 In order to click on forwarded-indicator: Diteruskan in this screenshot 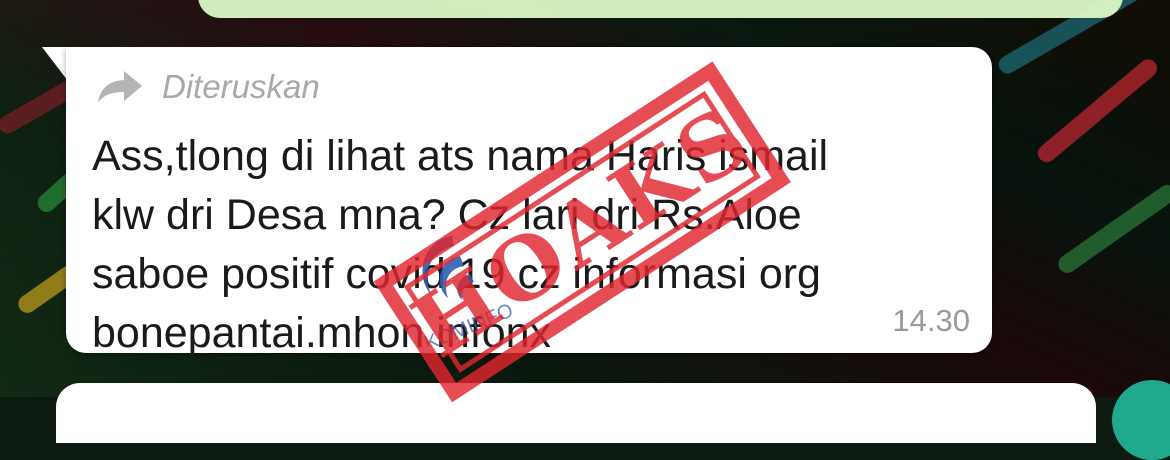, I will do `click(208, 87)`.